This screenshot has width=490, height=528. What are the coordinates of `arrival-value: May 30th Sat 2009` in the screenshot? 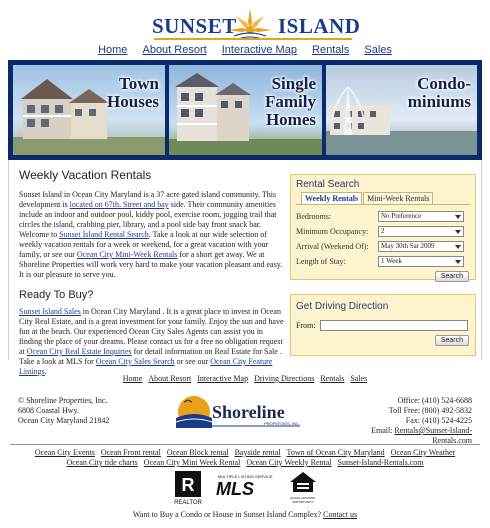 It's located at (408, 246).